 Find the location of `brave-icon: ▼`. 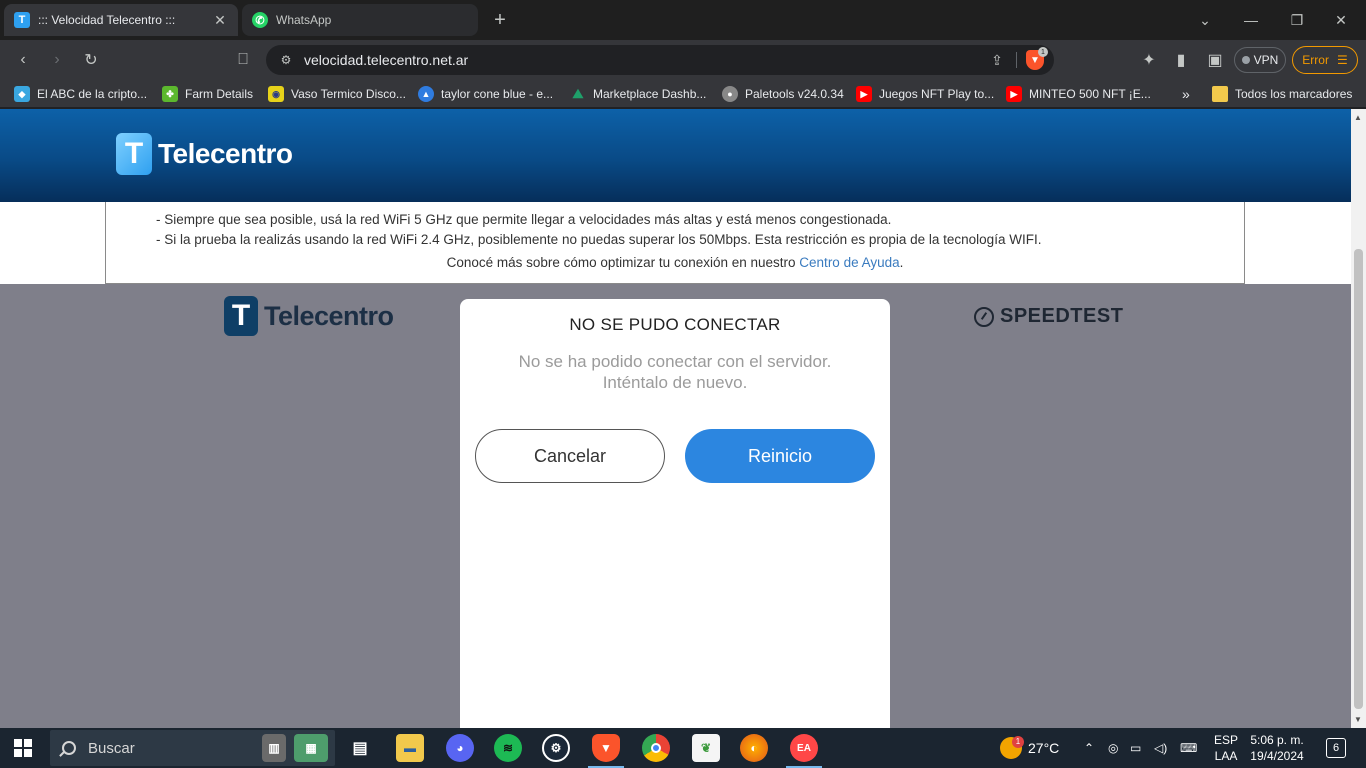

brave-icon: ▼ is located at coordinates (606, 748).